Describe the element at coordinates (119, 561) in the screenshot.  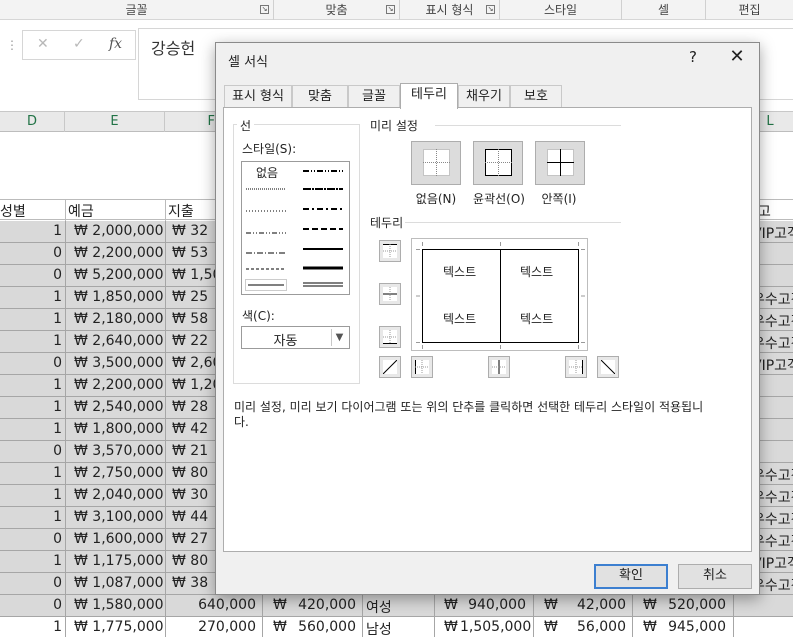
I see `cell-deposit: ₩ 1,175,000` at that location.